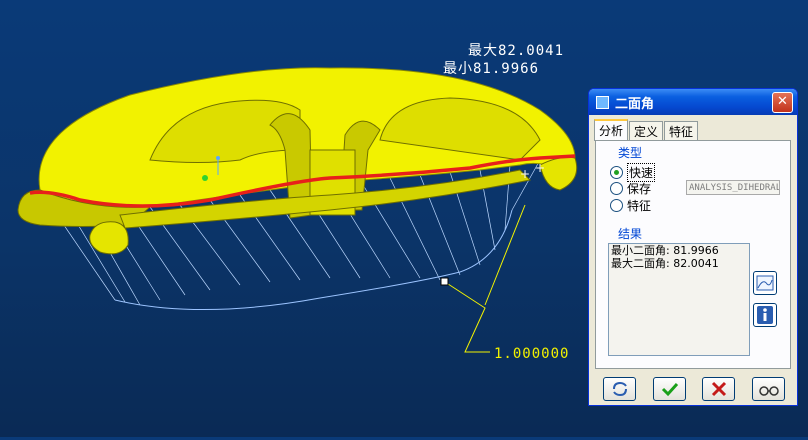  What do you see at coordinates (630, 153) in the screenshot?
I see `type-group-title: 类型` at bounding box center [630, 153].